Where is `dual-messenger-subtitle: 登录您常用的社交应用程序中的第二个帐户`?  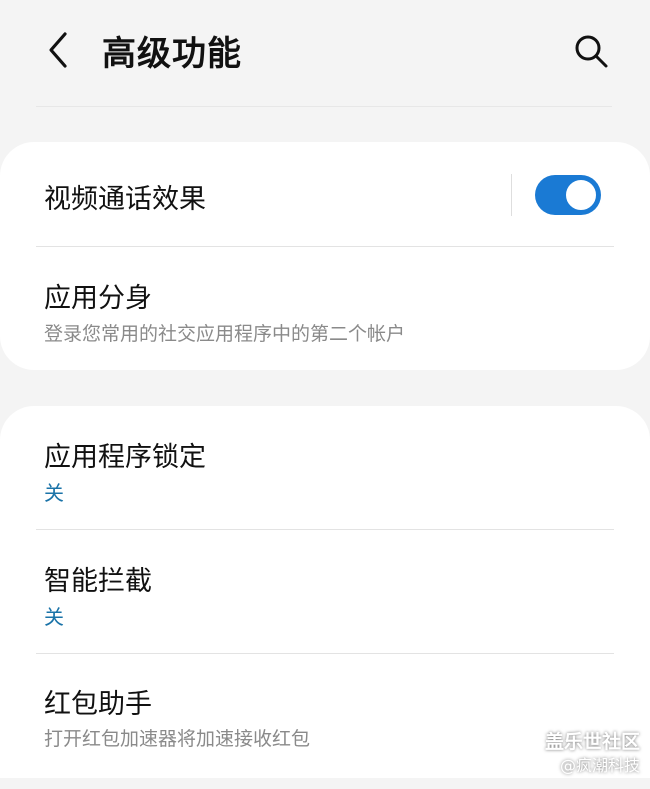 dual-messenger-subtitle: 登录您常用的社交应用程序中的第二个帐户 is located at coordinates (225, 334).